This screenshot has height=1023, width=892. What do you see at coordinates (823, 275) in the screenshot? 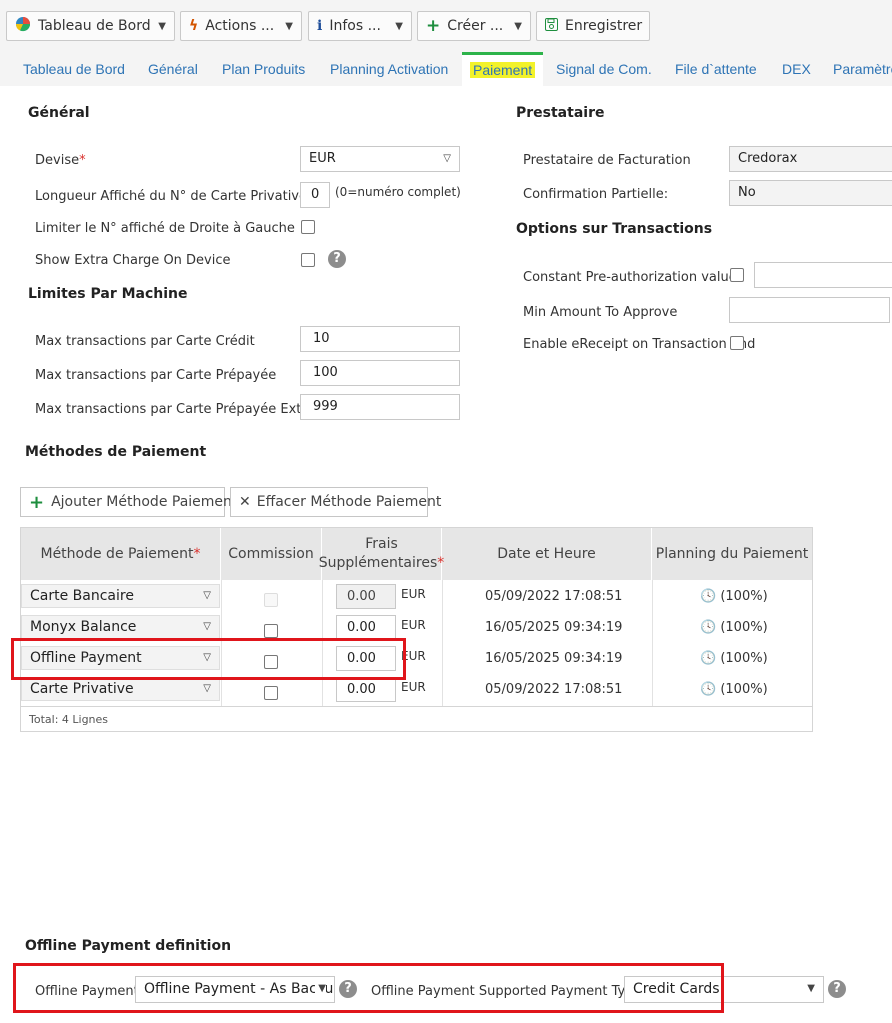
I see `preauth-input` at bounding box center [823, 275].